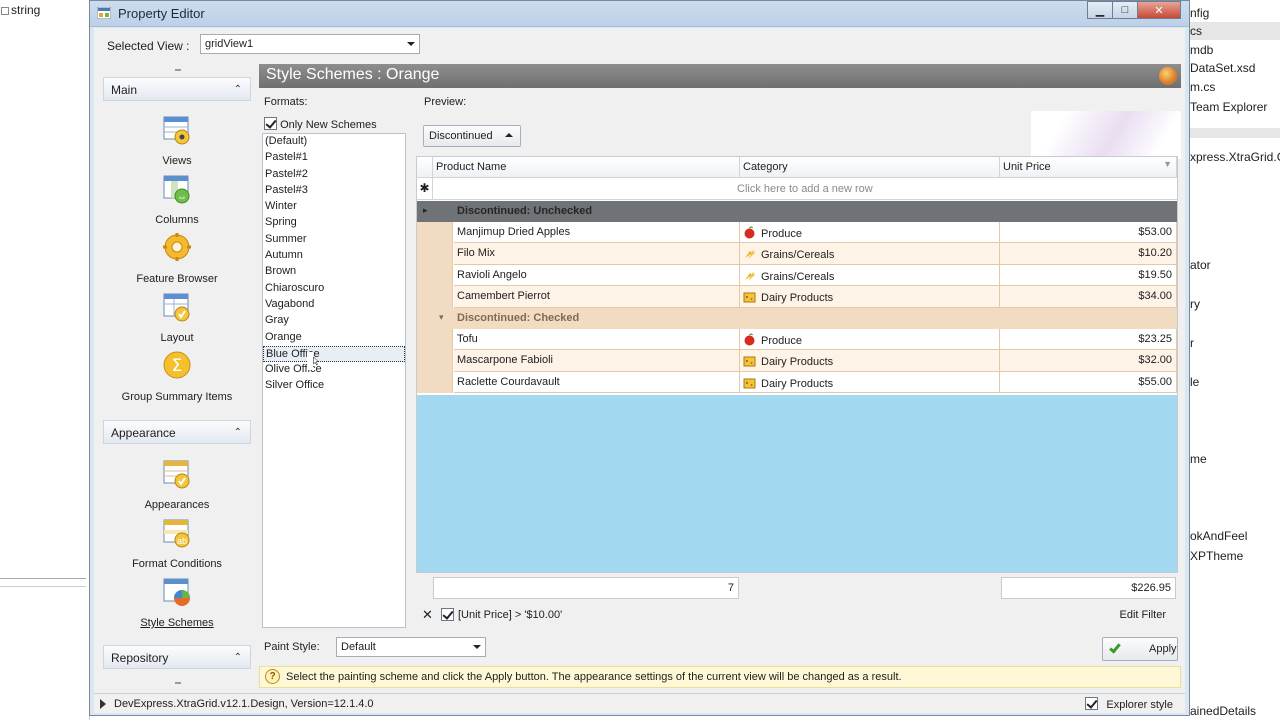 This screenshot has width=1280, height=720. I want to click on group-row: ▸ Discontinued: Unchecked, so click(797, 211).